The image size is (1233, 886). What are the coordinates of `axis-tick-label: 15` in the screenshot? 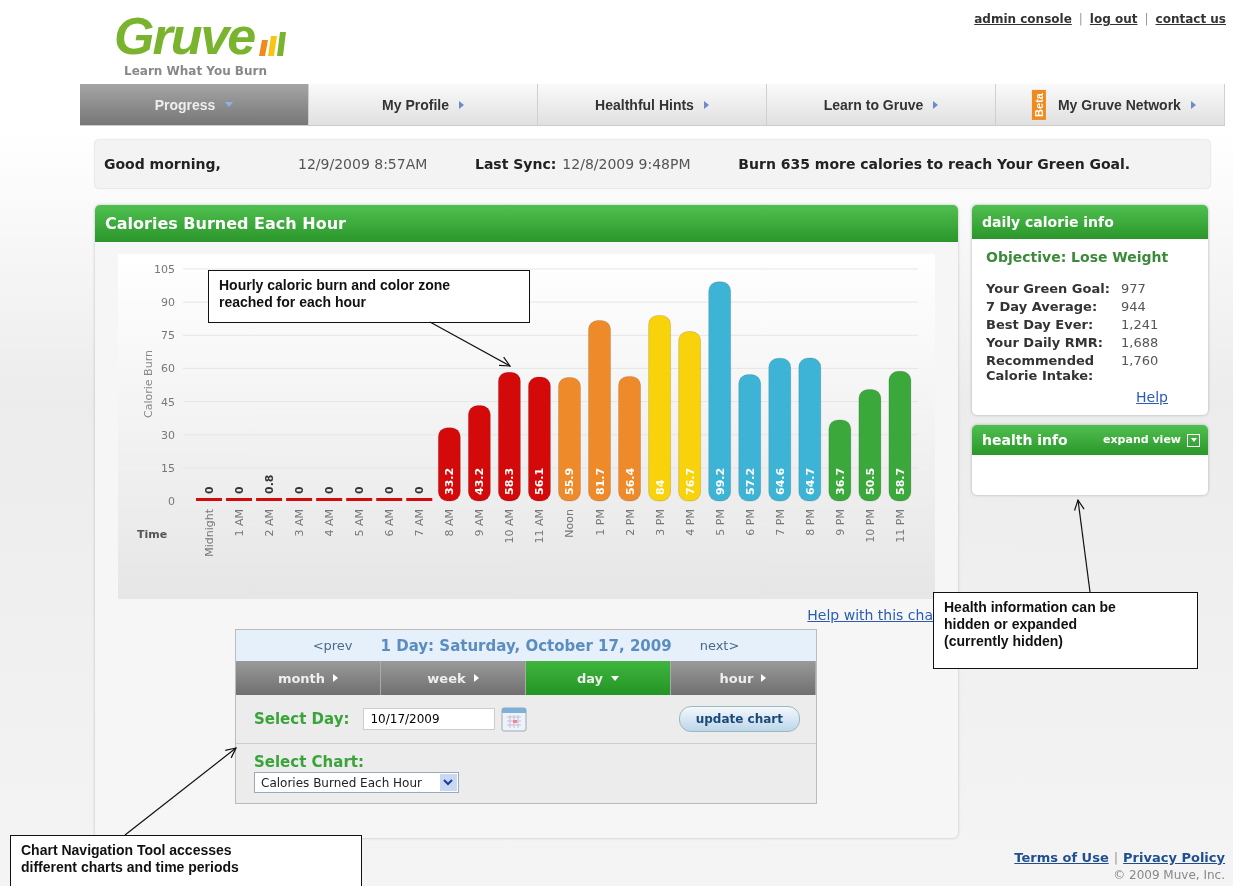 It's located at (168, 468).